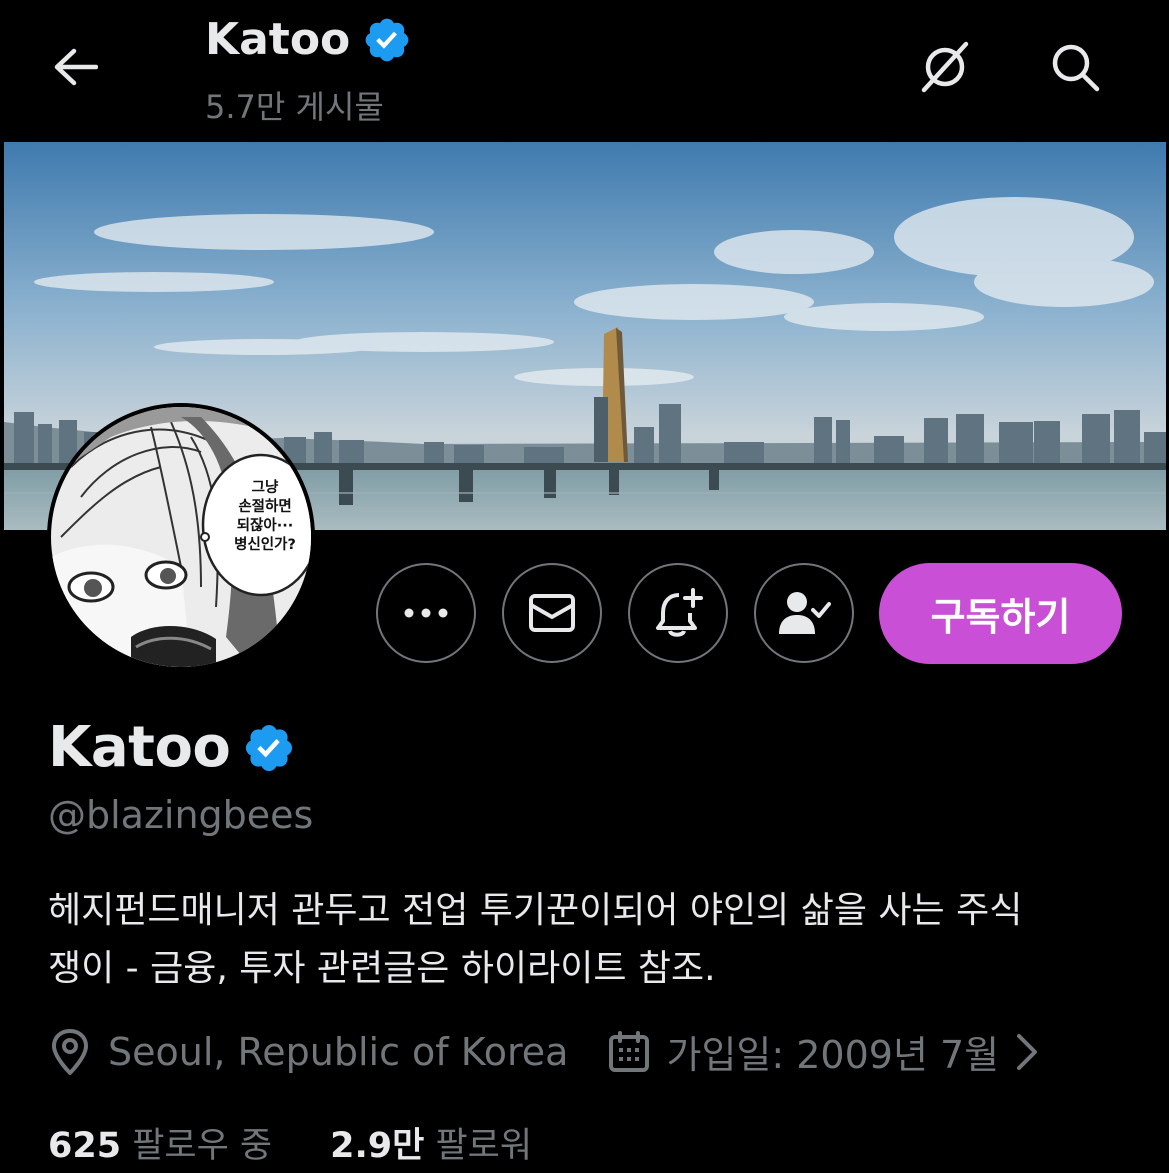 This screenshot has height=1173, width=1169. What do you see at coordinates (484, 1146) in the screenshot?
I see `followers-label: 팔로워` at bounding box center [484, 1146].